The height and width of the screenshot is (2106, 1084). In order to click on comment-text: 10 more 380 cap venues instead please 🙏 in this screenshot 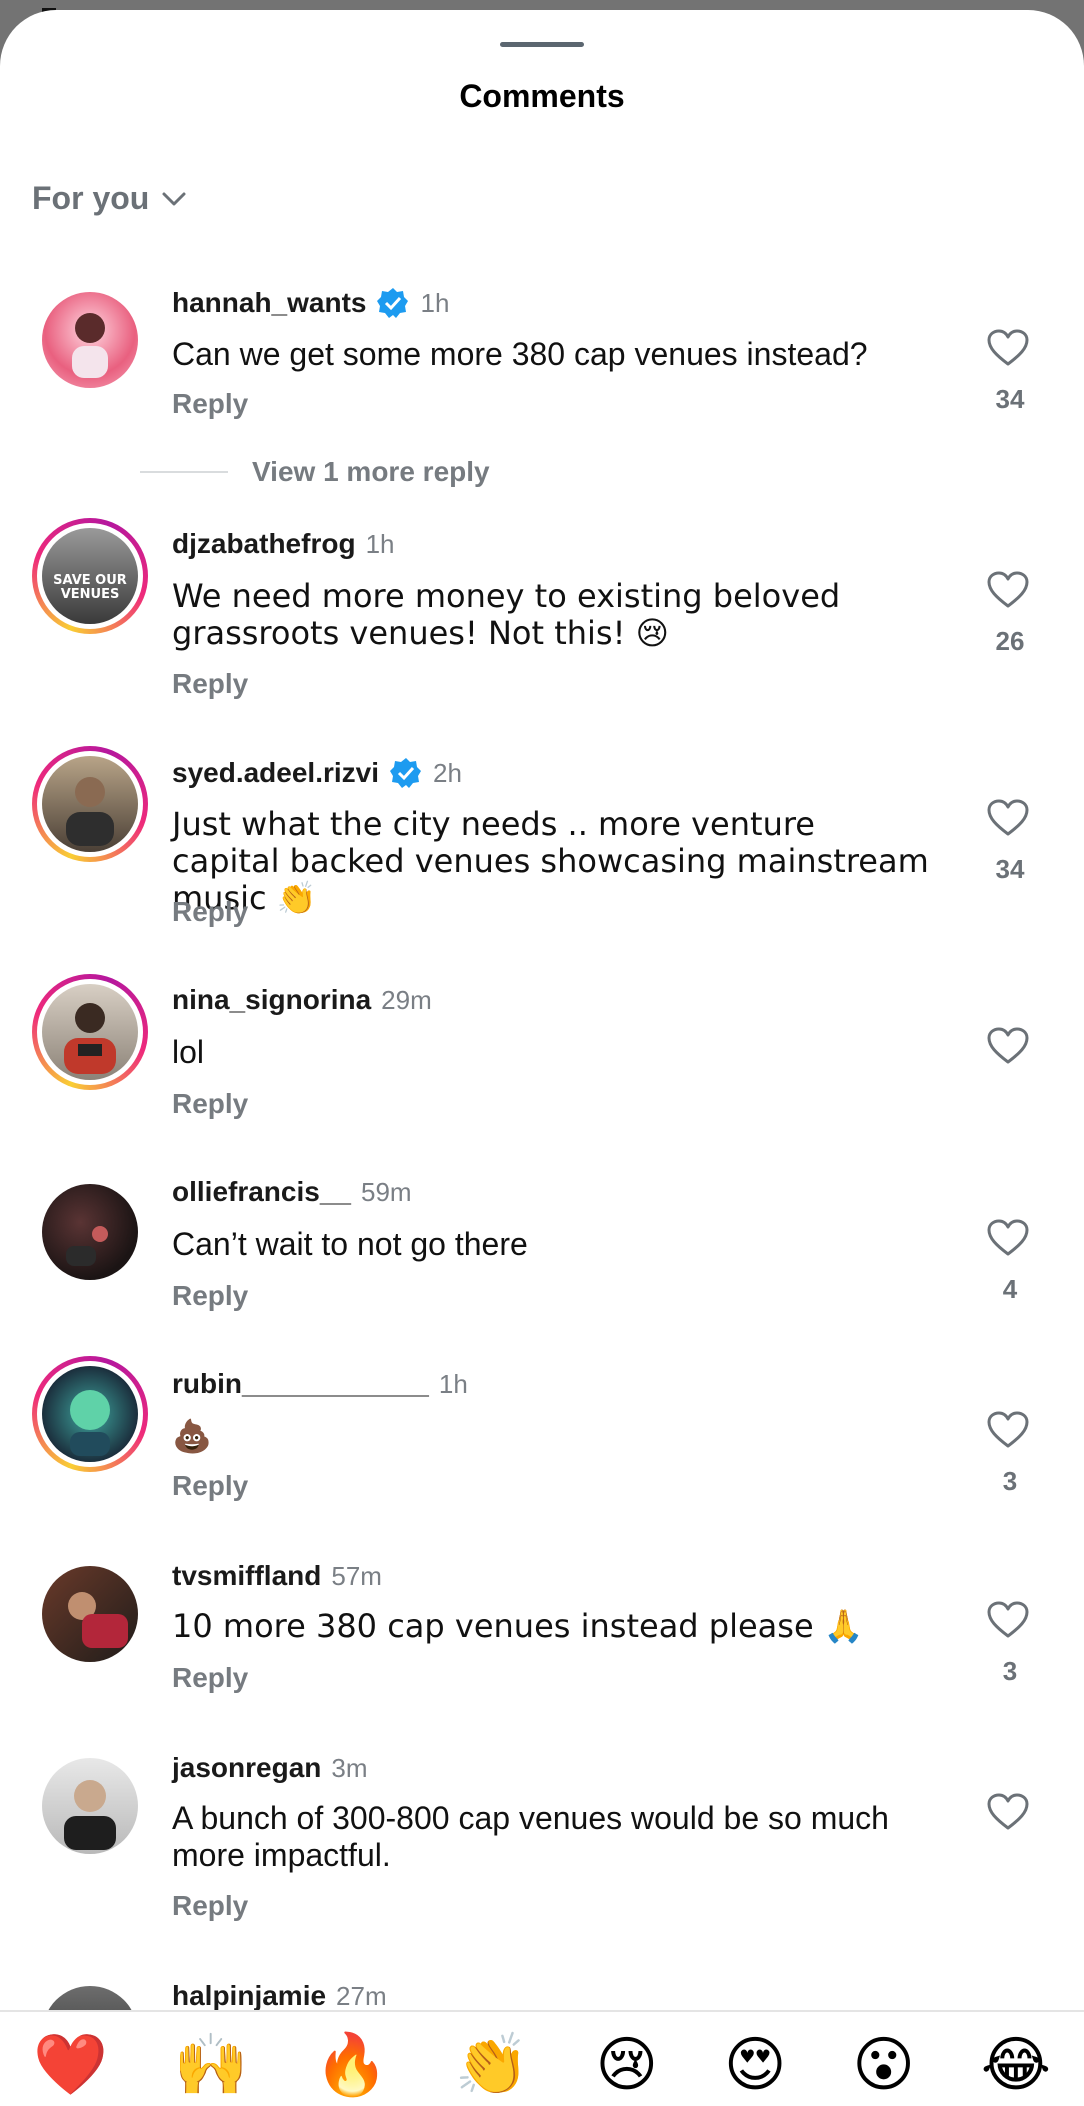, I will do `click(518, 1626)`.